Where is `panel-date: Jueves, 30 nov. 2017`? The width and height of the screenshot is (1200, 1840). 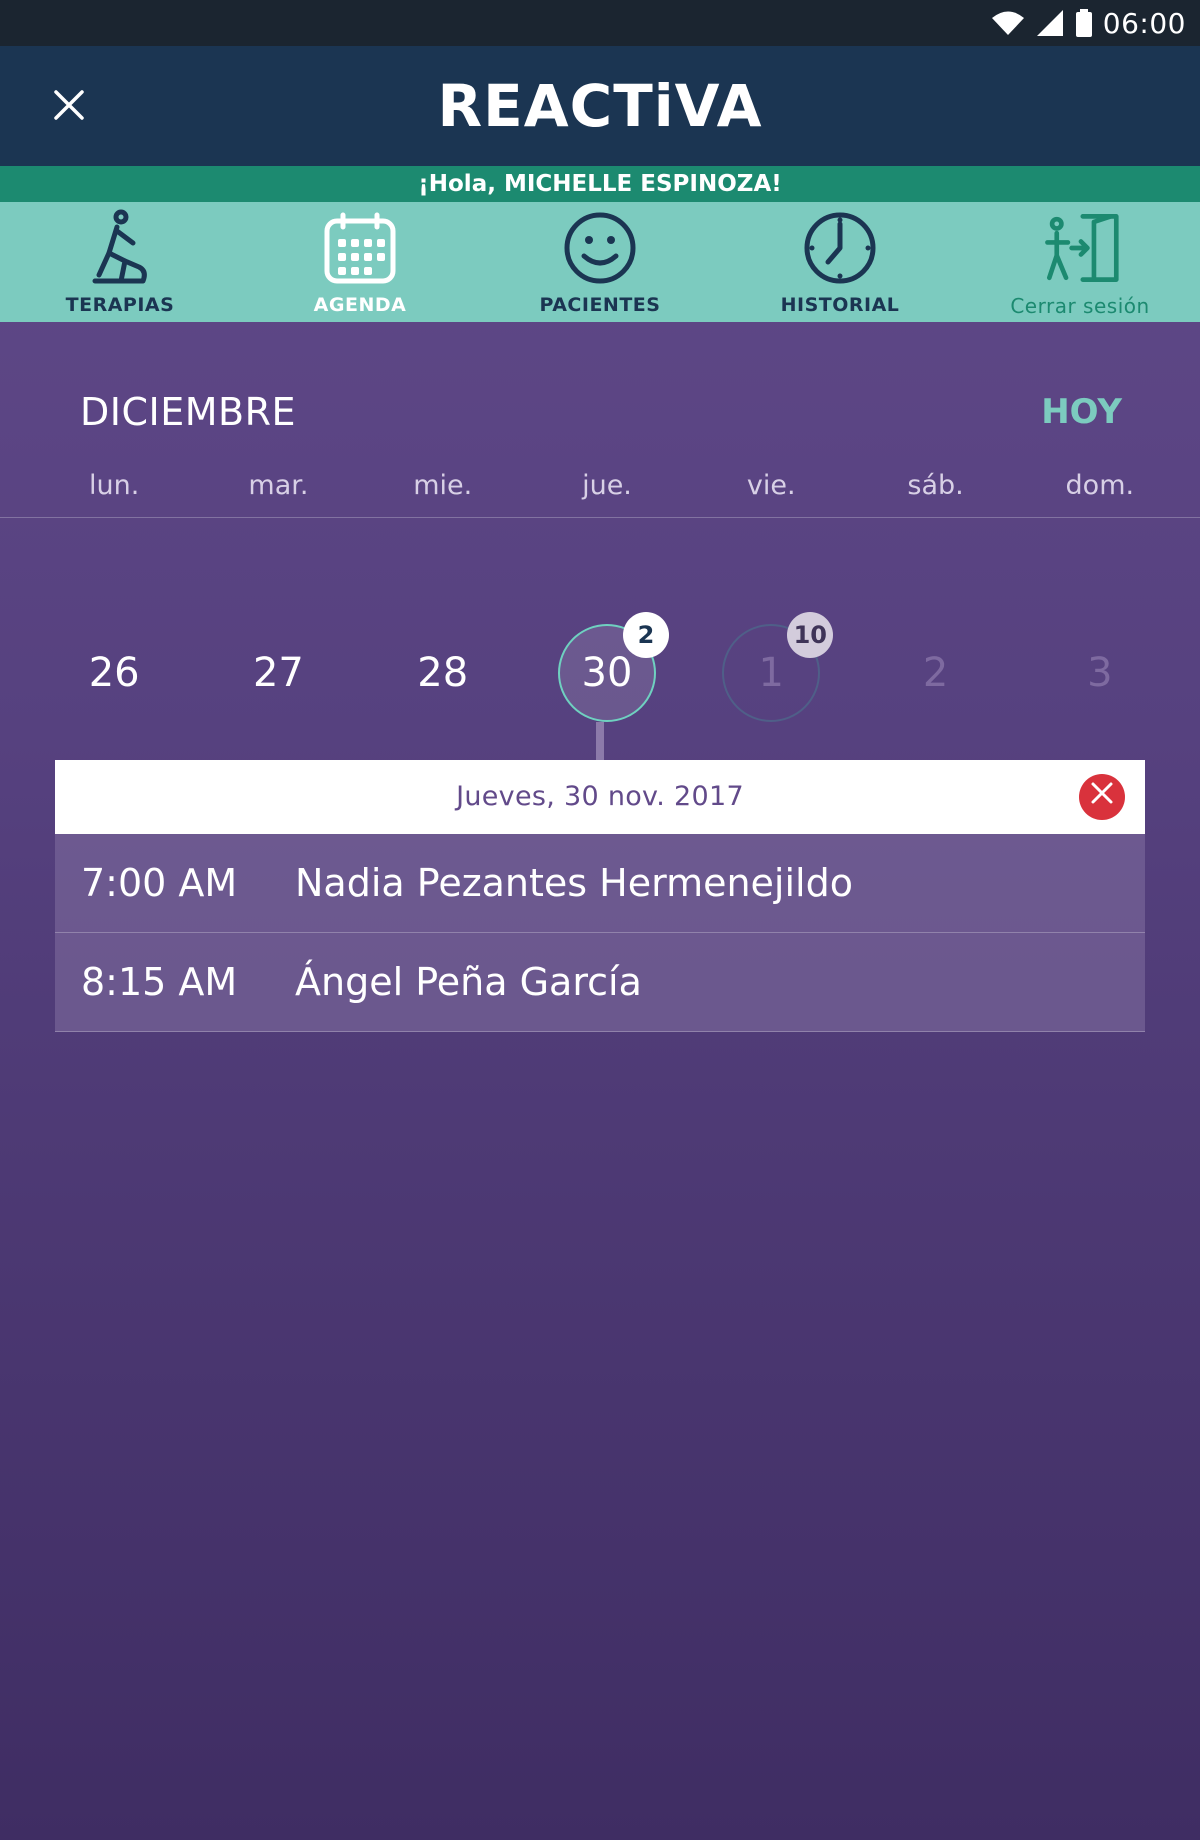
panel-date: Jueves, 30 nov. 2017 is located at coordinates (600, 796).